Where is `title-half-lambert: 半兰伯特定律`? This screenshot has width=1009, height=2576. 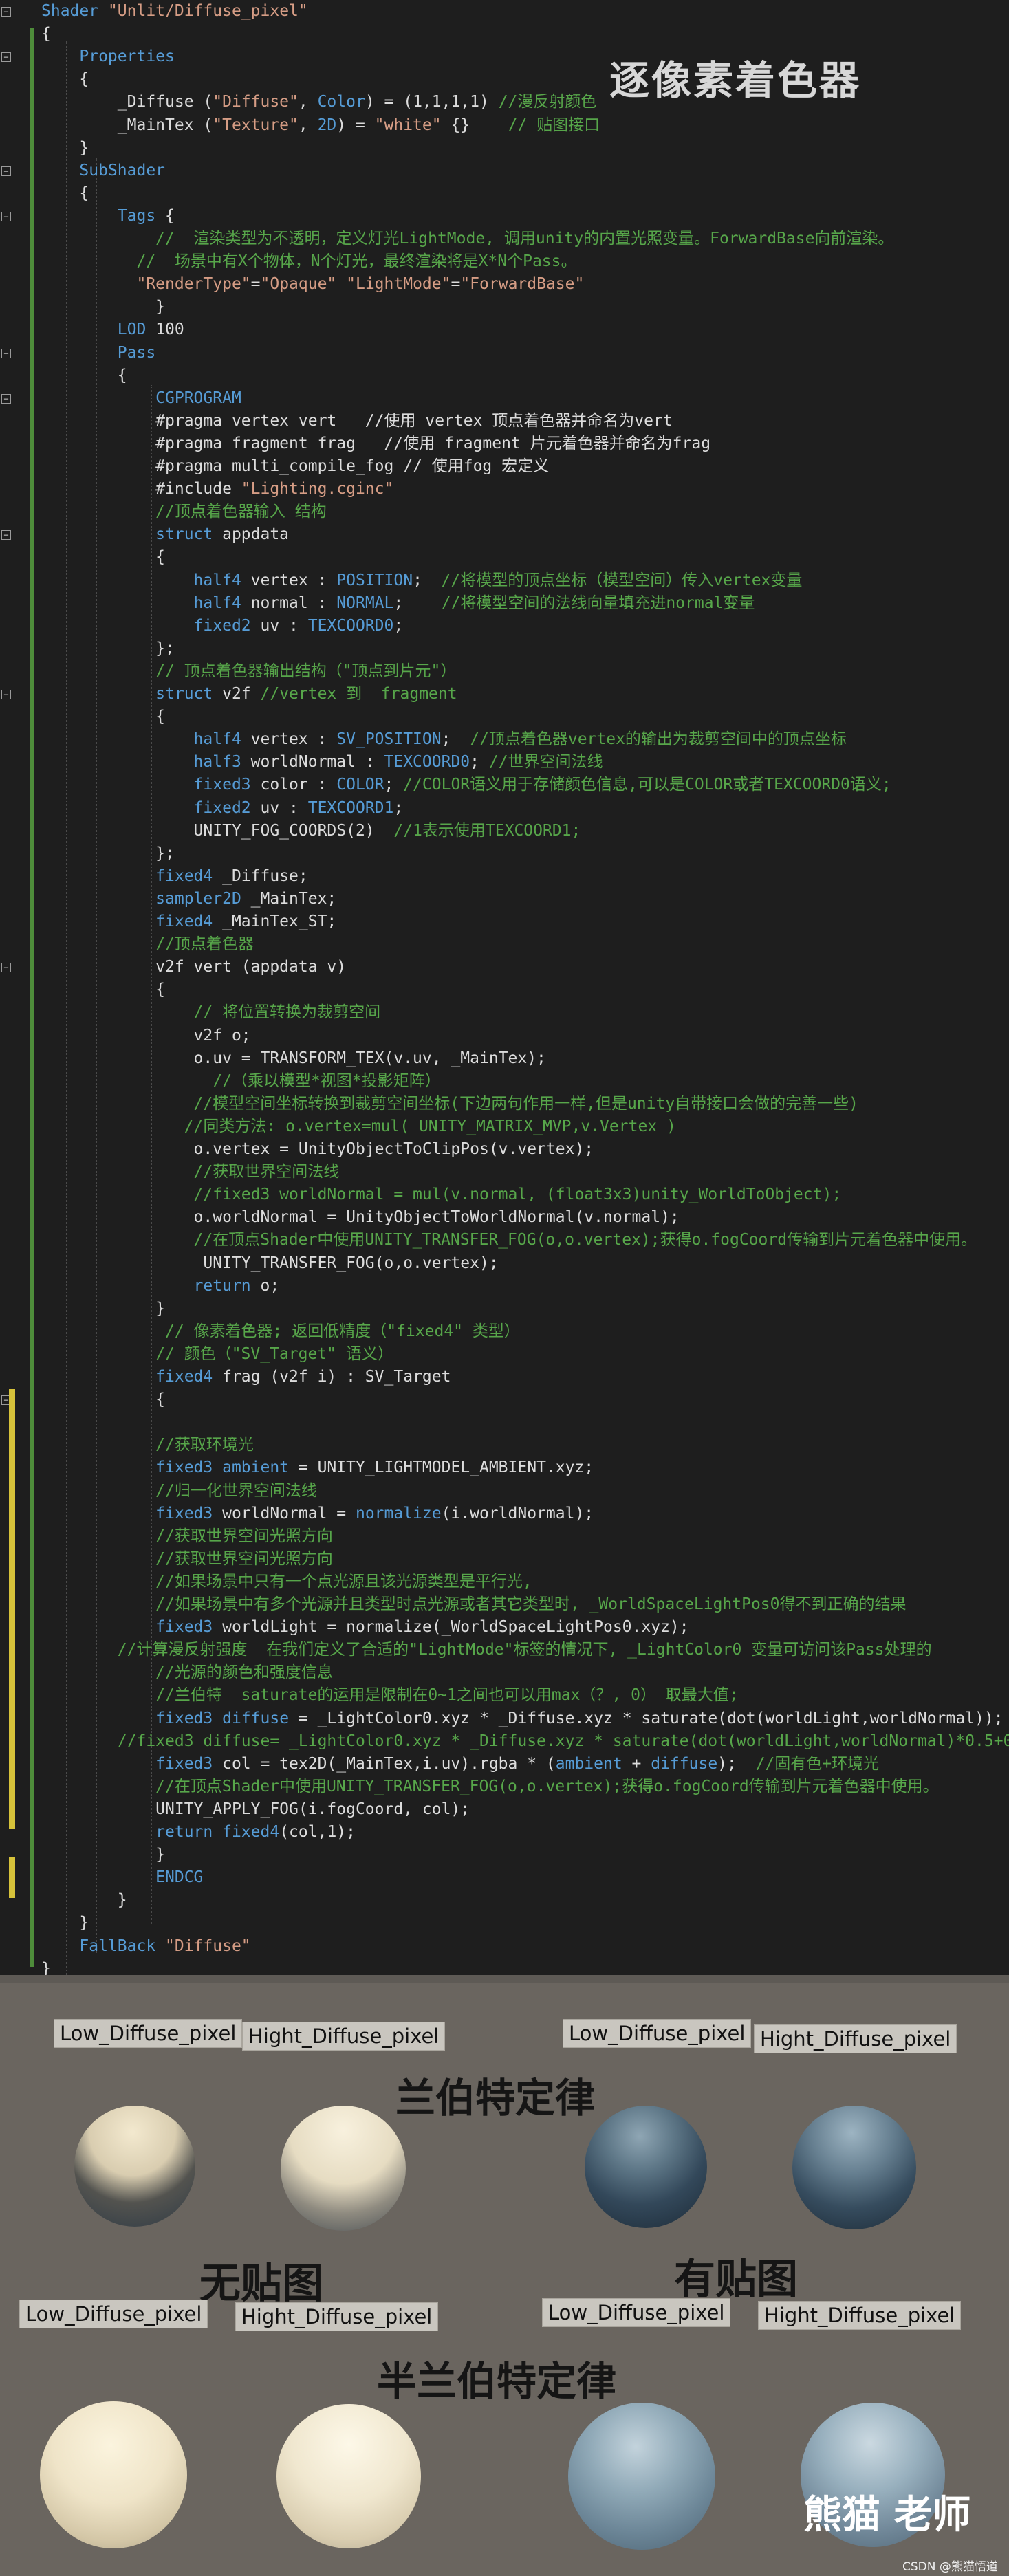
title-half-lambert: 半兰伯特定律 is located at coordinates (497, 2381).